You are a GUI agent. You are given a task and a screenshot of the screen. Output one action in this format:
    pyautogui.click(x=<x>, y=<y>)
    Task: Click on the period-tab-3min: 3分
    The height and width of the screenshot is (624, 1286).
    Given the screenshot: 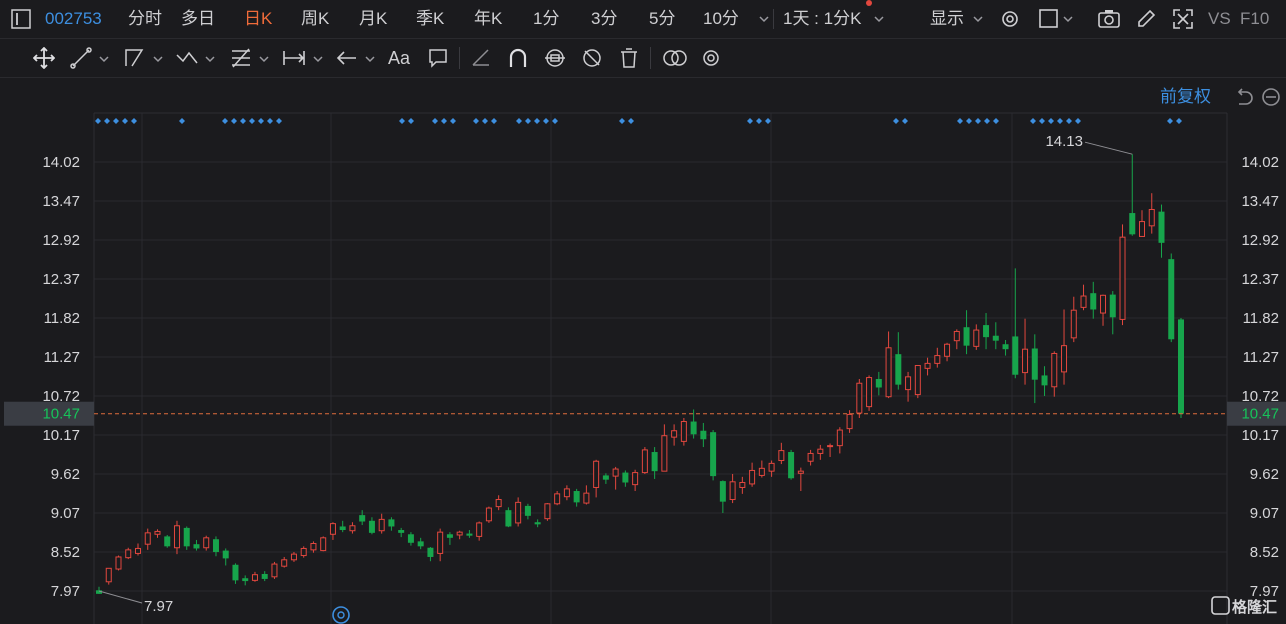 What is the action you would take?
    pyautogui.click(x=604, y=19)
    